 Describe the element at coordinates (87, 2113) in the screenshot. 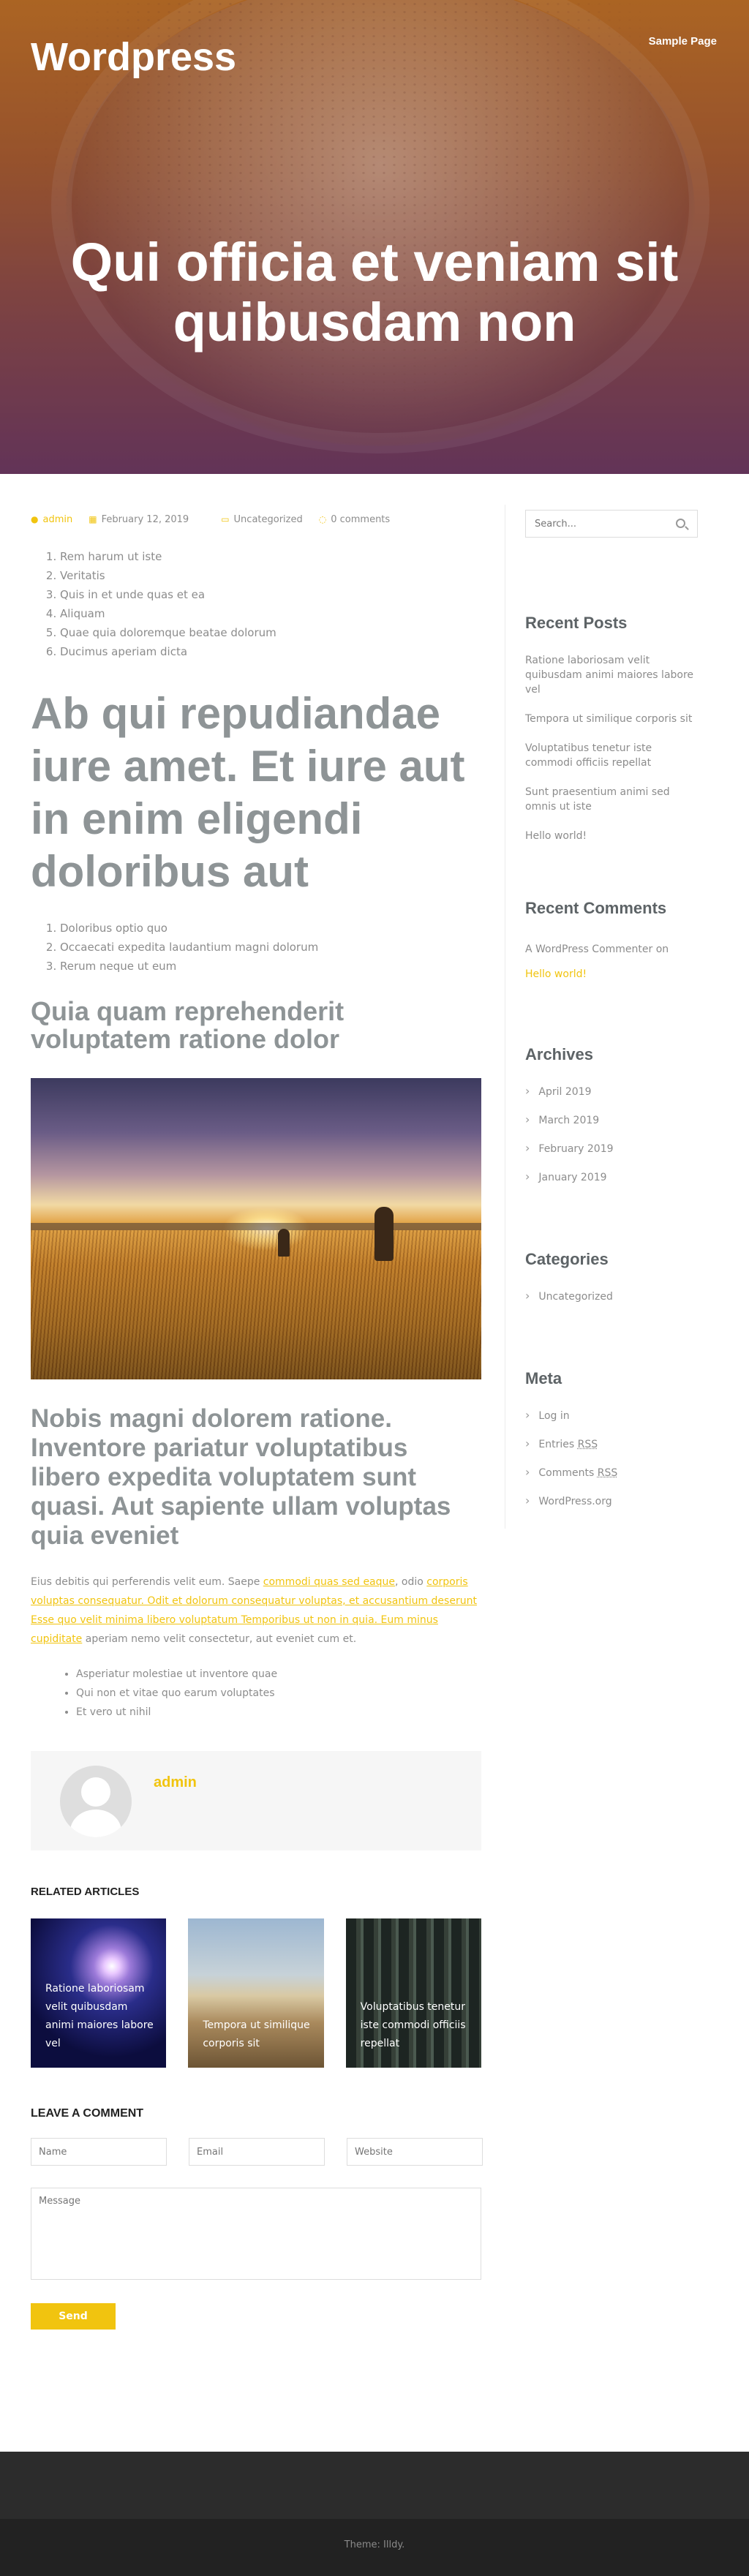

I see `comment-form-title: LEAVE A COMMENT` at that location.